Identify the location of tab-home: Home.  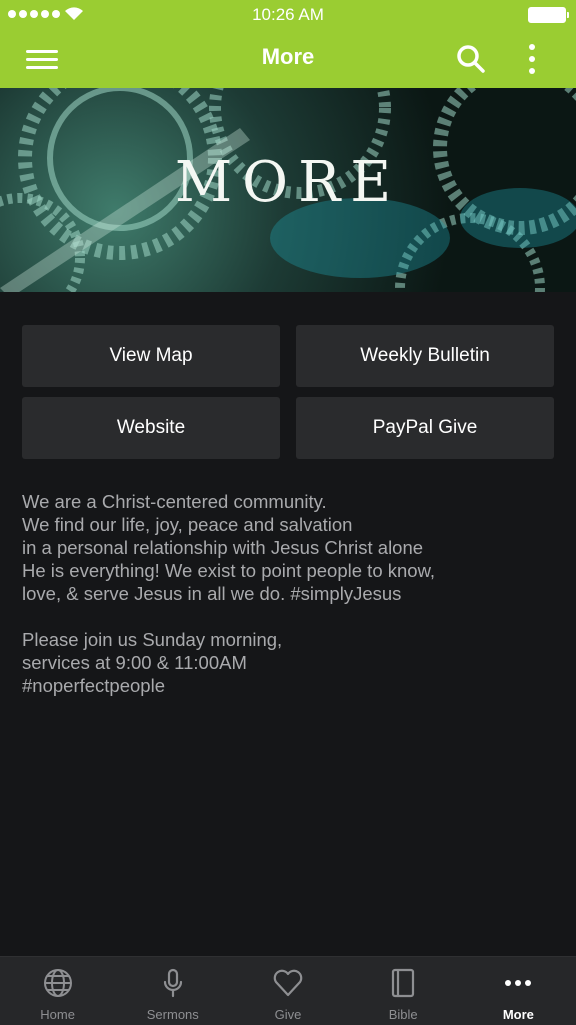
(57, 991).